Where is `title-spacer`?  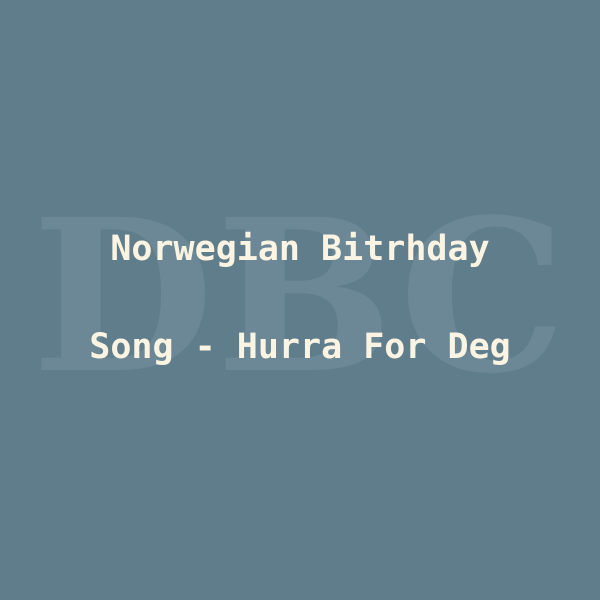 title-spacer is located at coordinates (300, 298).